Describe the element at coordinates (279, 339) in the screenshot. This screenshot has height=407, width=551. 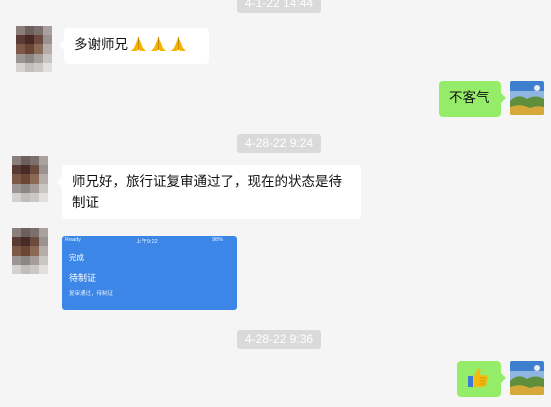
I see `timestamp: 4-28-22 9:36` at that location.